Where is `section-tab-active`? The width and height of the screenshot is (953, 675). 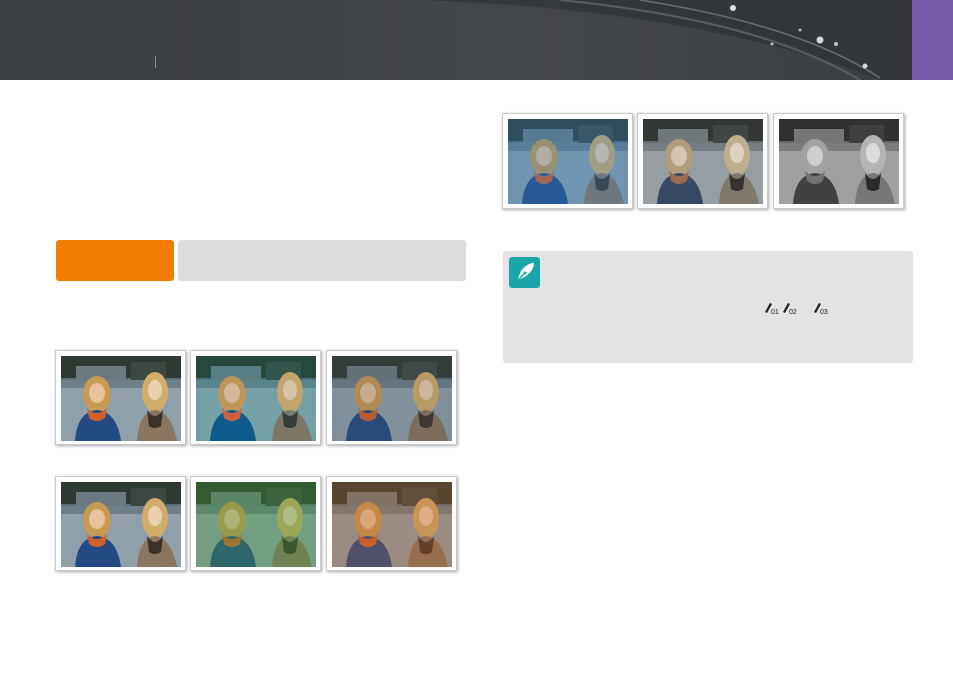
section-tab-active is located at coordinates (115, 260).